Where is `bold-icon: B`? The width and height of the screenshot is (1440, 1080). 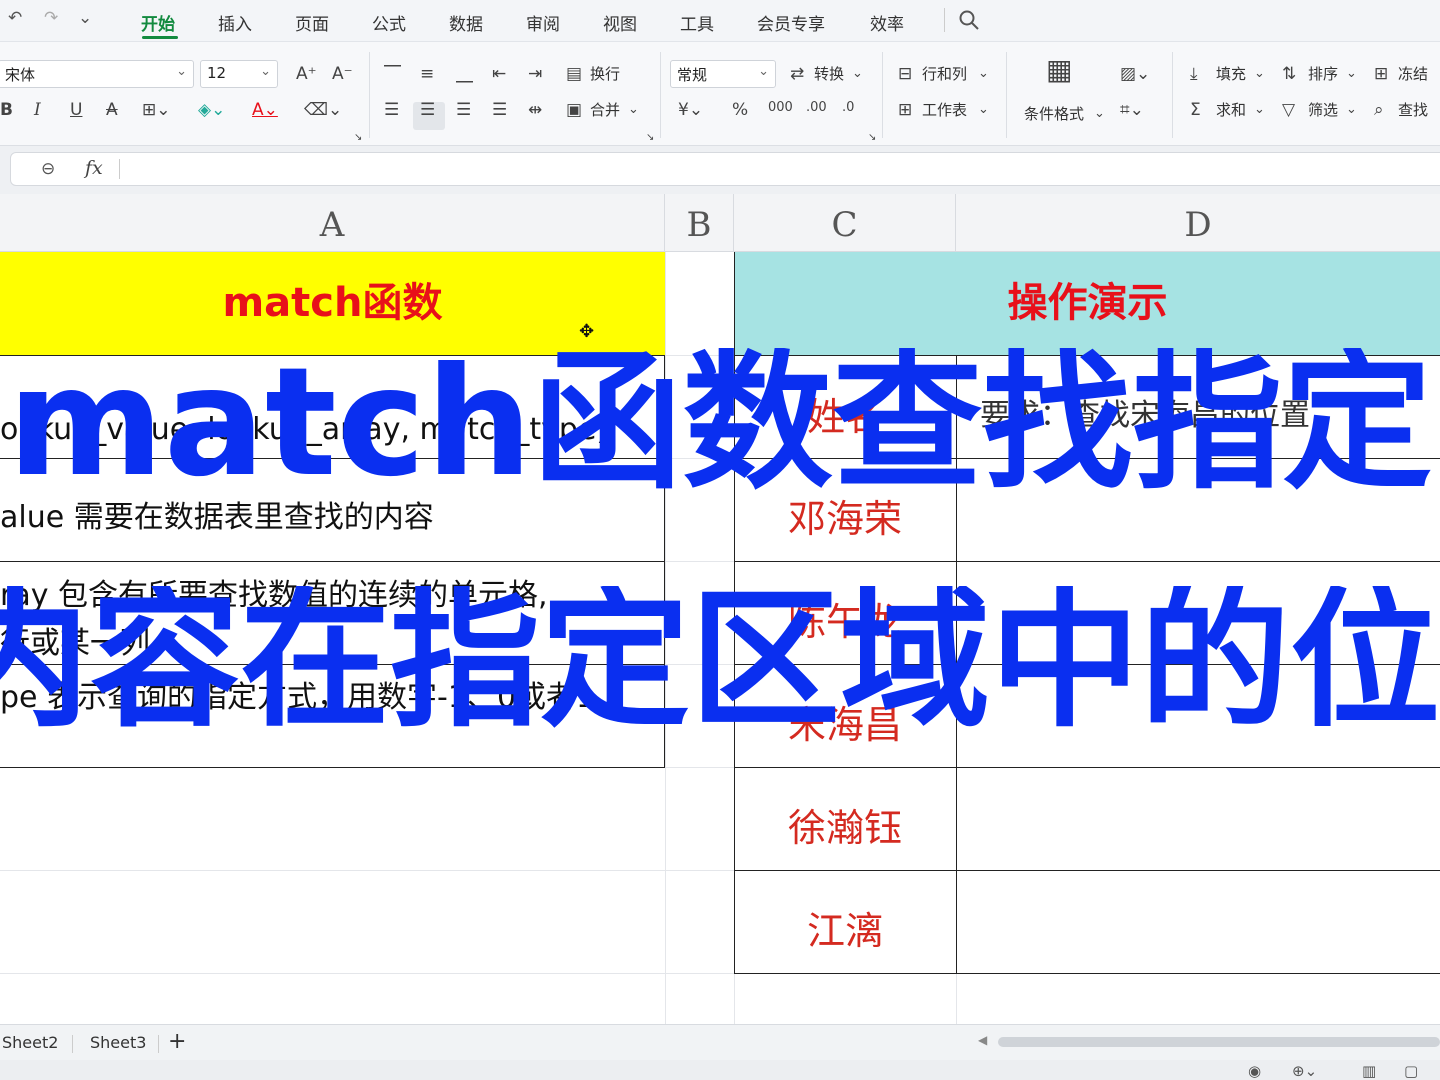 bold-icon: B is located at coordinates (6, 110).